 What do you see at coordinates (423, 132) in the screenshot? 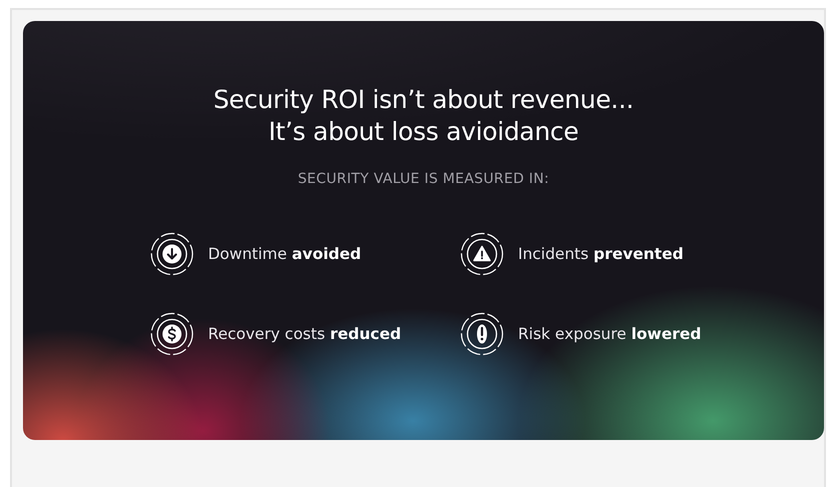
I see `headline: It’s about loss avioidance` at bounding box center [423, 132].